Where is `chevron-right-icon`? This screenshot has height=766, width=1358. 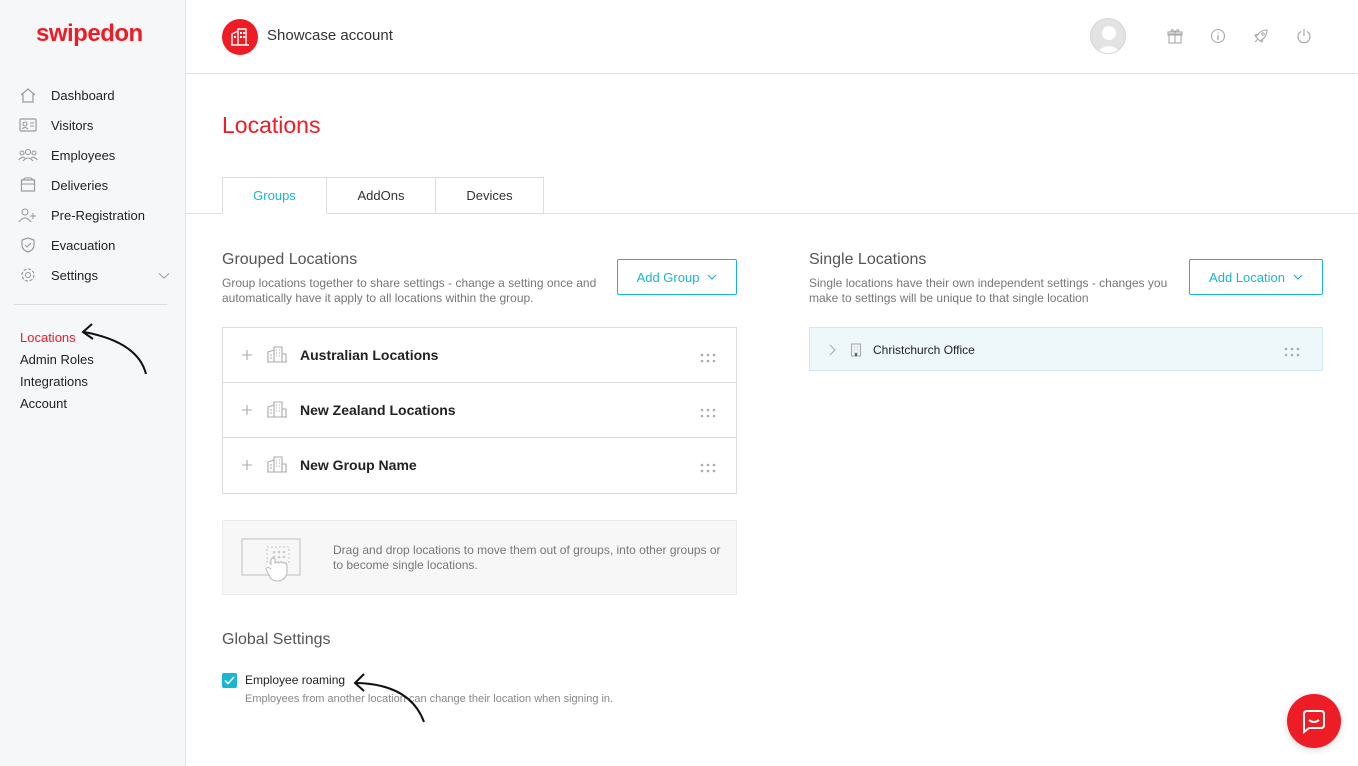 chevron-right-icon is located at coordinates (832, 352).